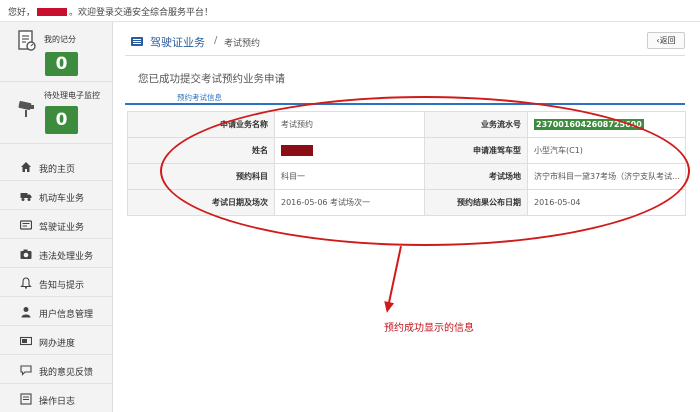 Image resolution: width=700 pixels, height=412 pixels. What do you see at coordinates (242, 44) in the screenshot?
I see `breadcrumb-current: 考试预约` at bounding box center [242, 44].